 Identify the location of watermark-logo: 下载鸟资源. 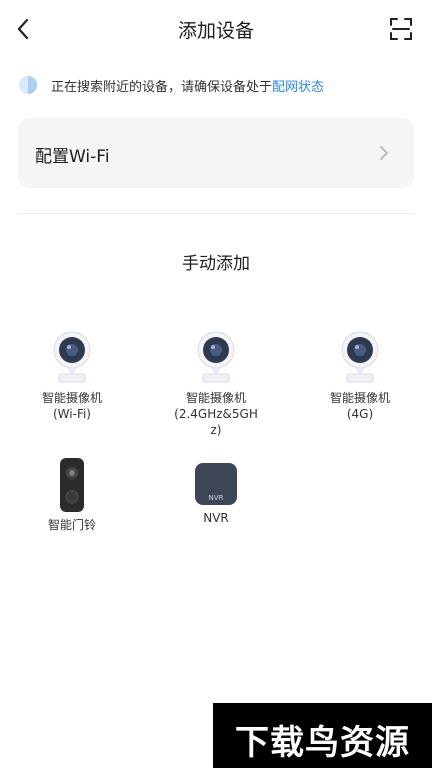
(322, 735).